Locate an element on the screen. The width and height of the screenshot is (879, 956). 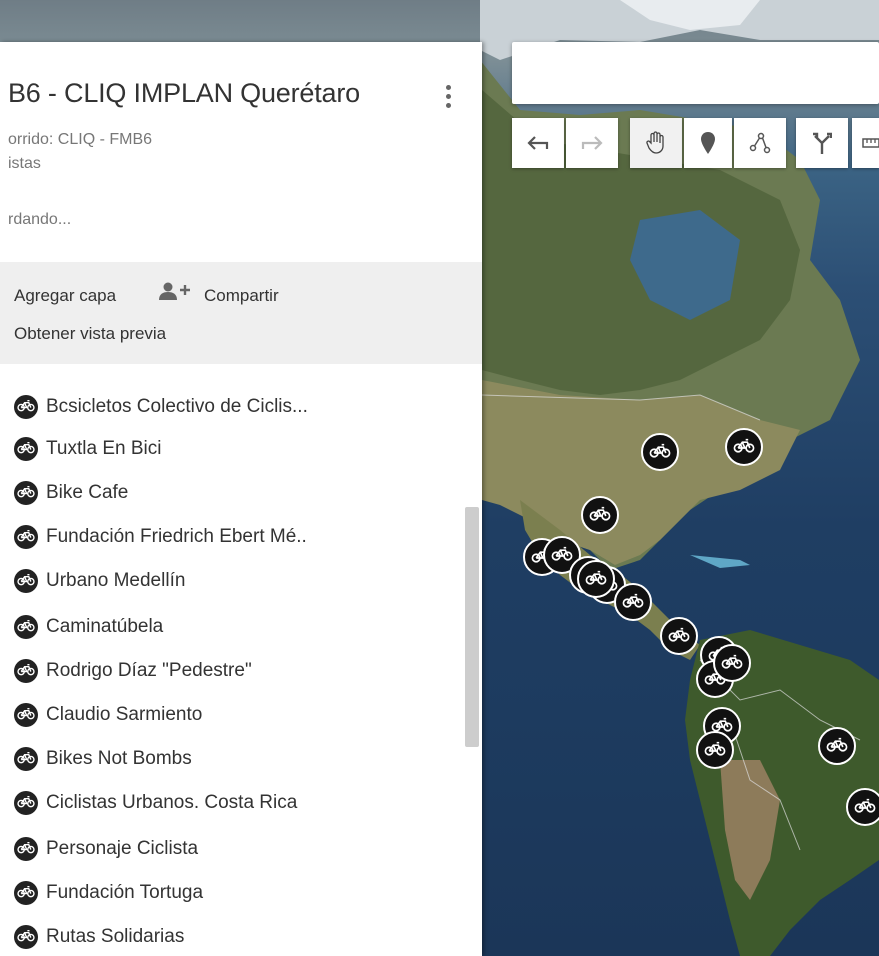
pan-tool-button is located at coordinates (656, 143).